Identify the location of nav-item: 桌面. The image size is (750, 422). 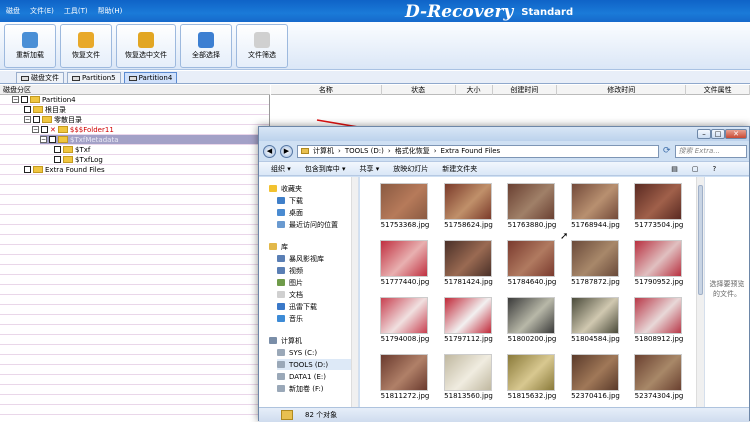
(290, 212).